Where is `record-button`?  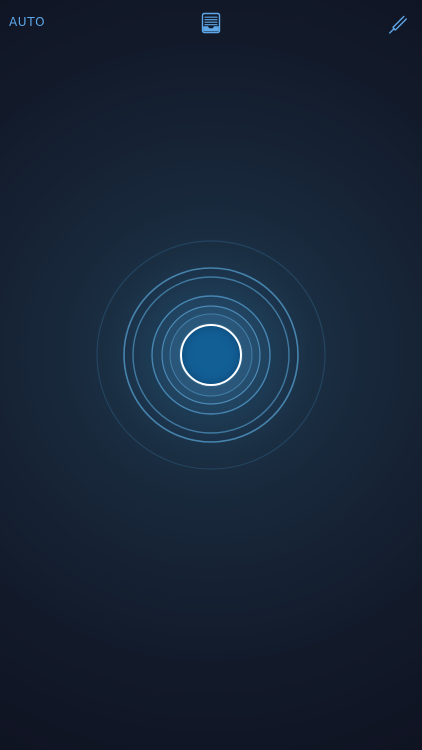 record-button is located at coordinates (211, 355).